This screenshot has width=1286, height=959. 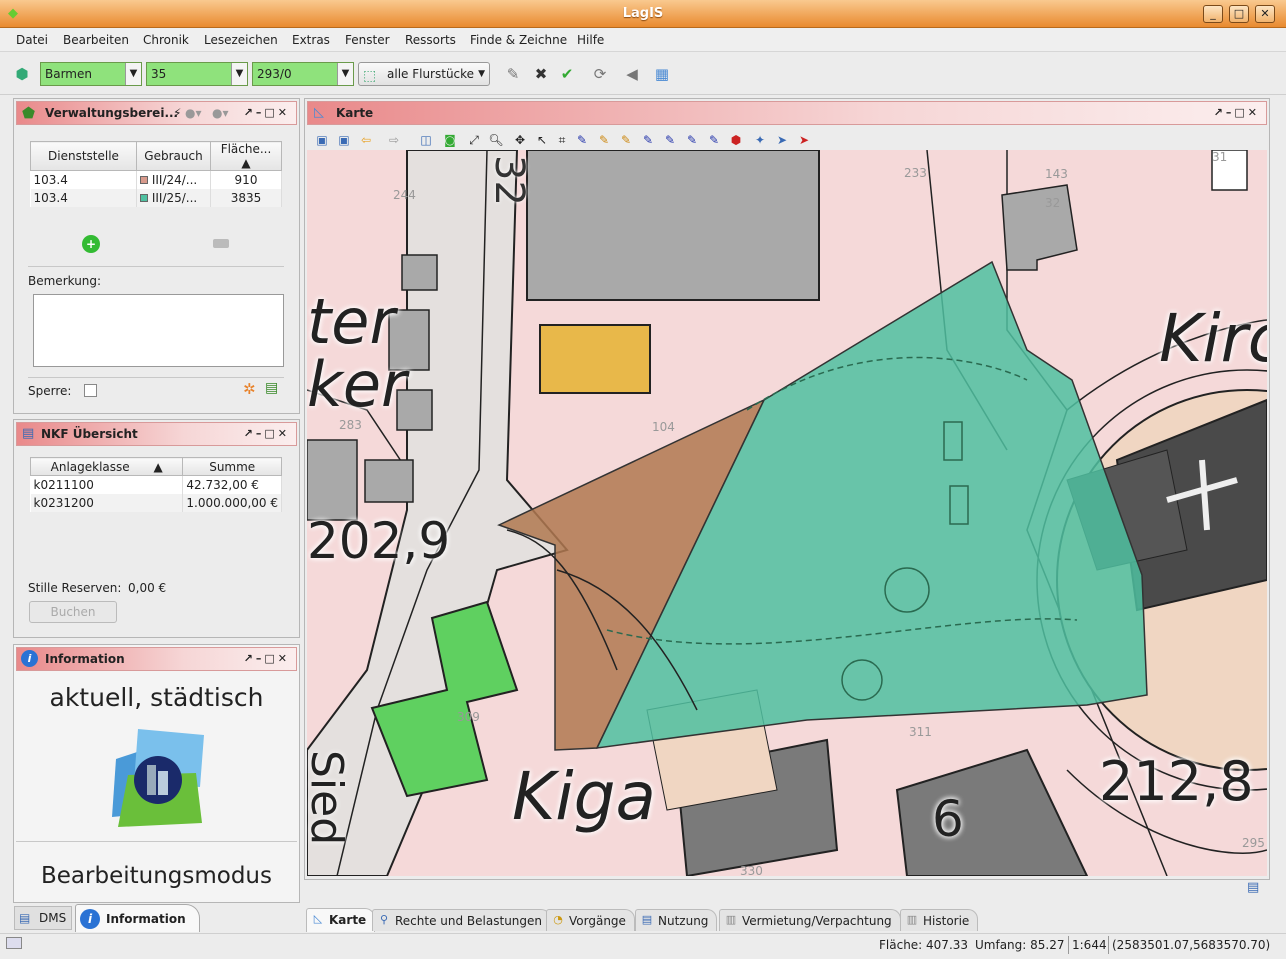 I want to click on tab-historie: ▥ Historie, so click(x=939, y=920).